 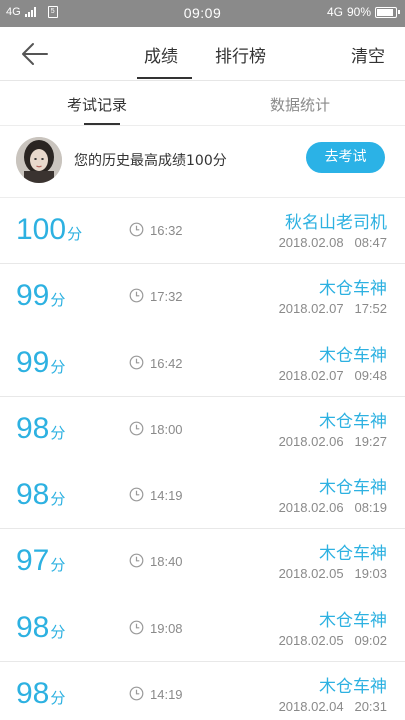 I want to click on active-subtab-indicator, so click(x=102, y=124).